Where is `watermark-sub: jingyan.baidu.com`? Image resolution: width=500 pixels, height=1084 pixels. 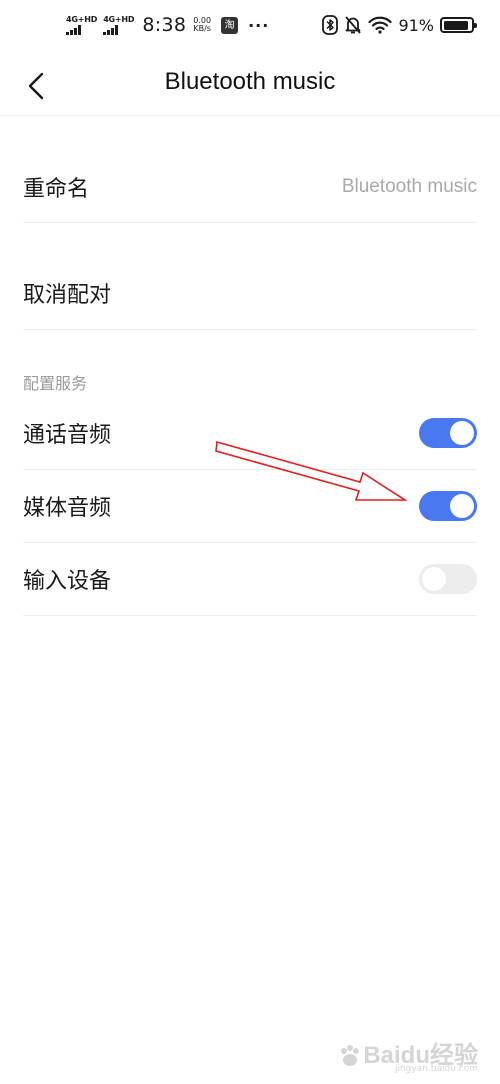
watermark-sub: jingyan.baidu.com is located at coordinates (436, 1069).